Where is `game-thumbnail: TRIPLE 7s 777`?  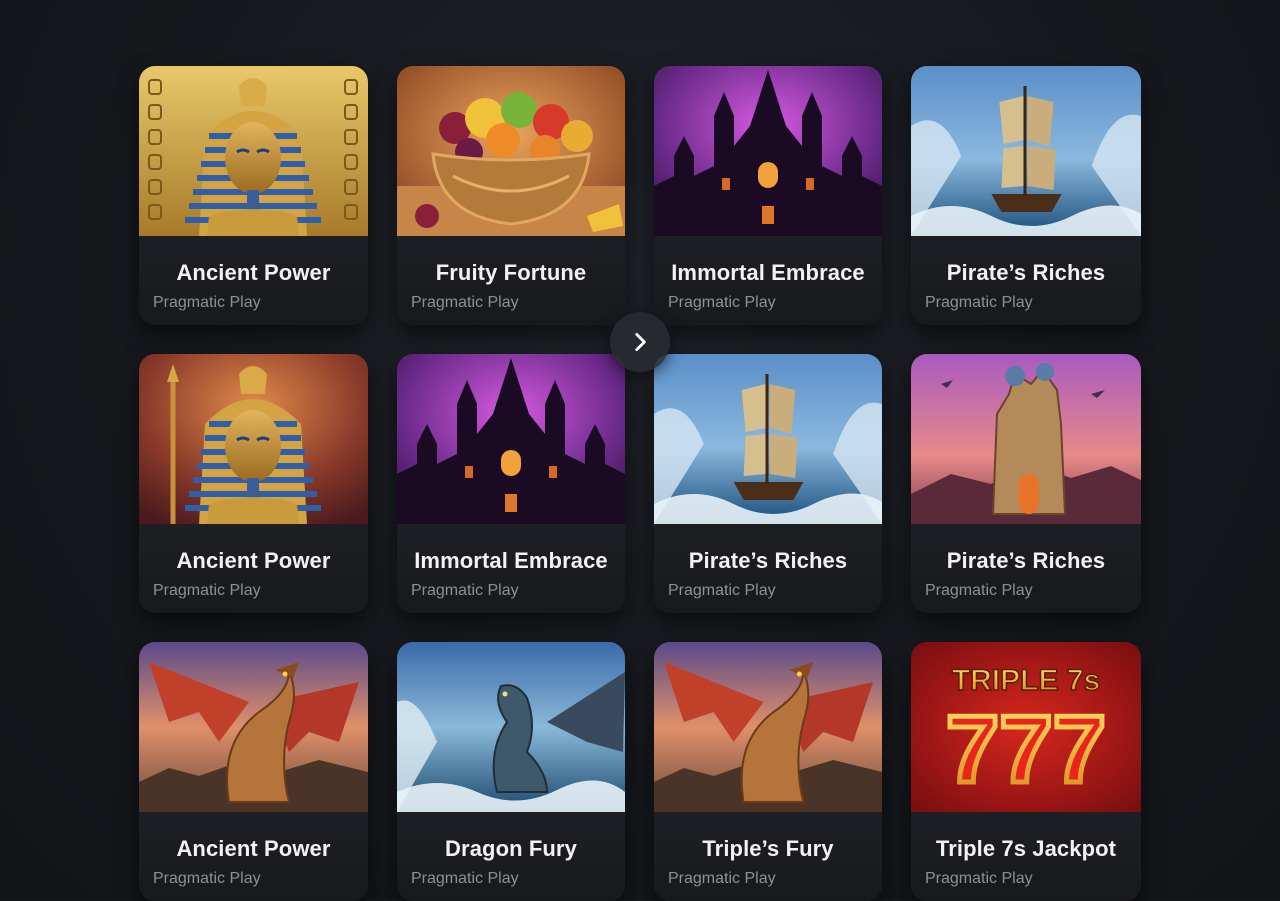 game-thumbnail: TRIPLE 7s 777 is located at coordinates (1026, 727).